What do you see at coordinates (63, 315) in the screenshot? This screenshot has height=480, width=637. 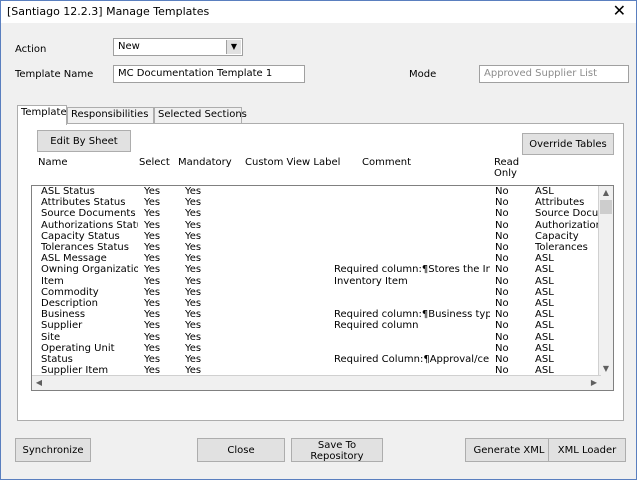 I see `cell-name: Business` at bounding box center [63, 315].